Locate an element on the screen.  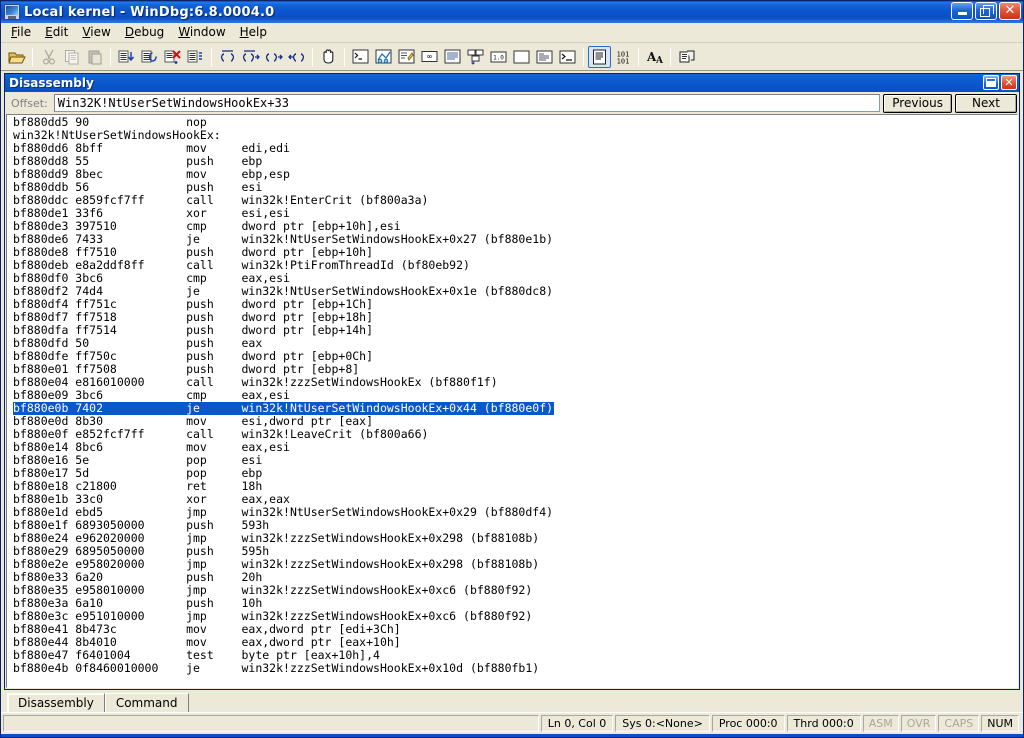
menu-help-rest: elp is located at coordinates (258, 32).